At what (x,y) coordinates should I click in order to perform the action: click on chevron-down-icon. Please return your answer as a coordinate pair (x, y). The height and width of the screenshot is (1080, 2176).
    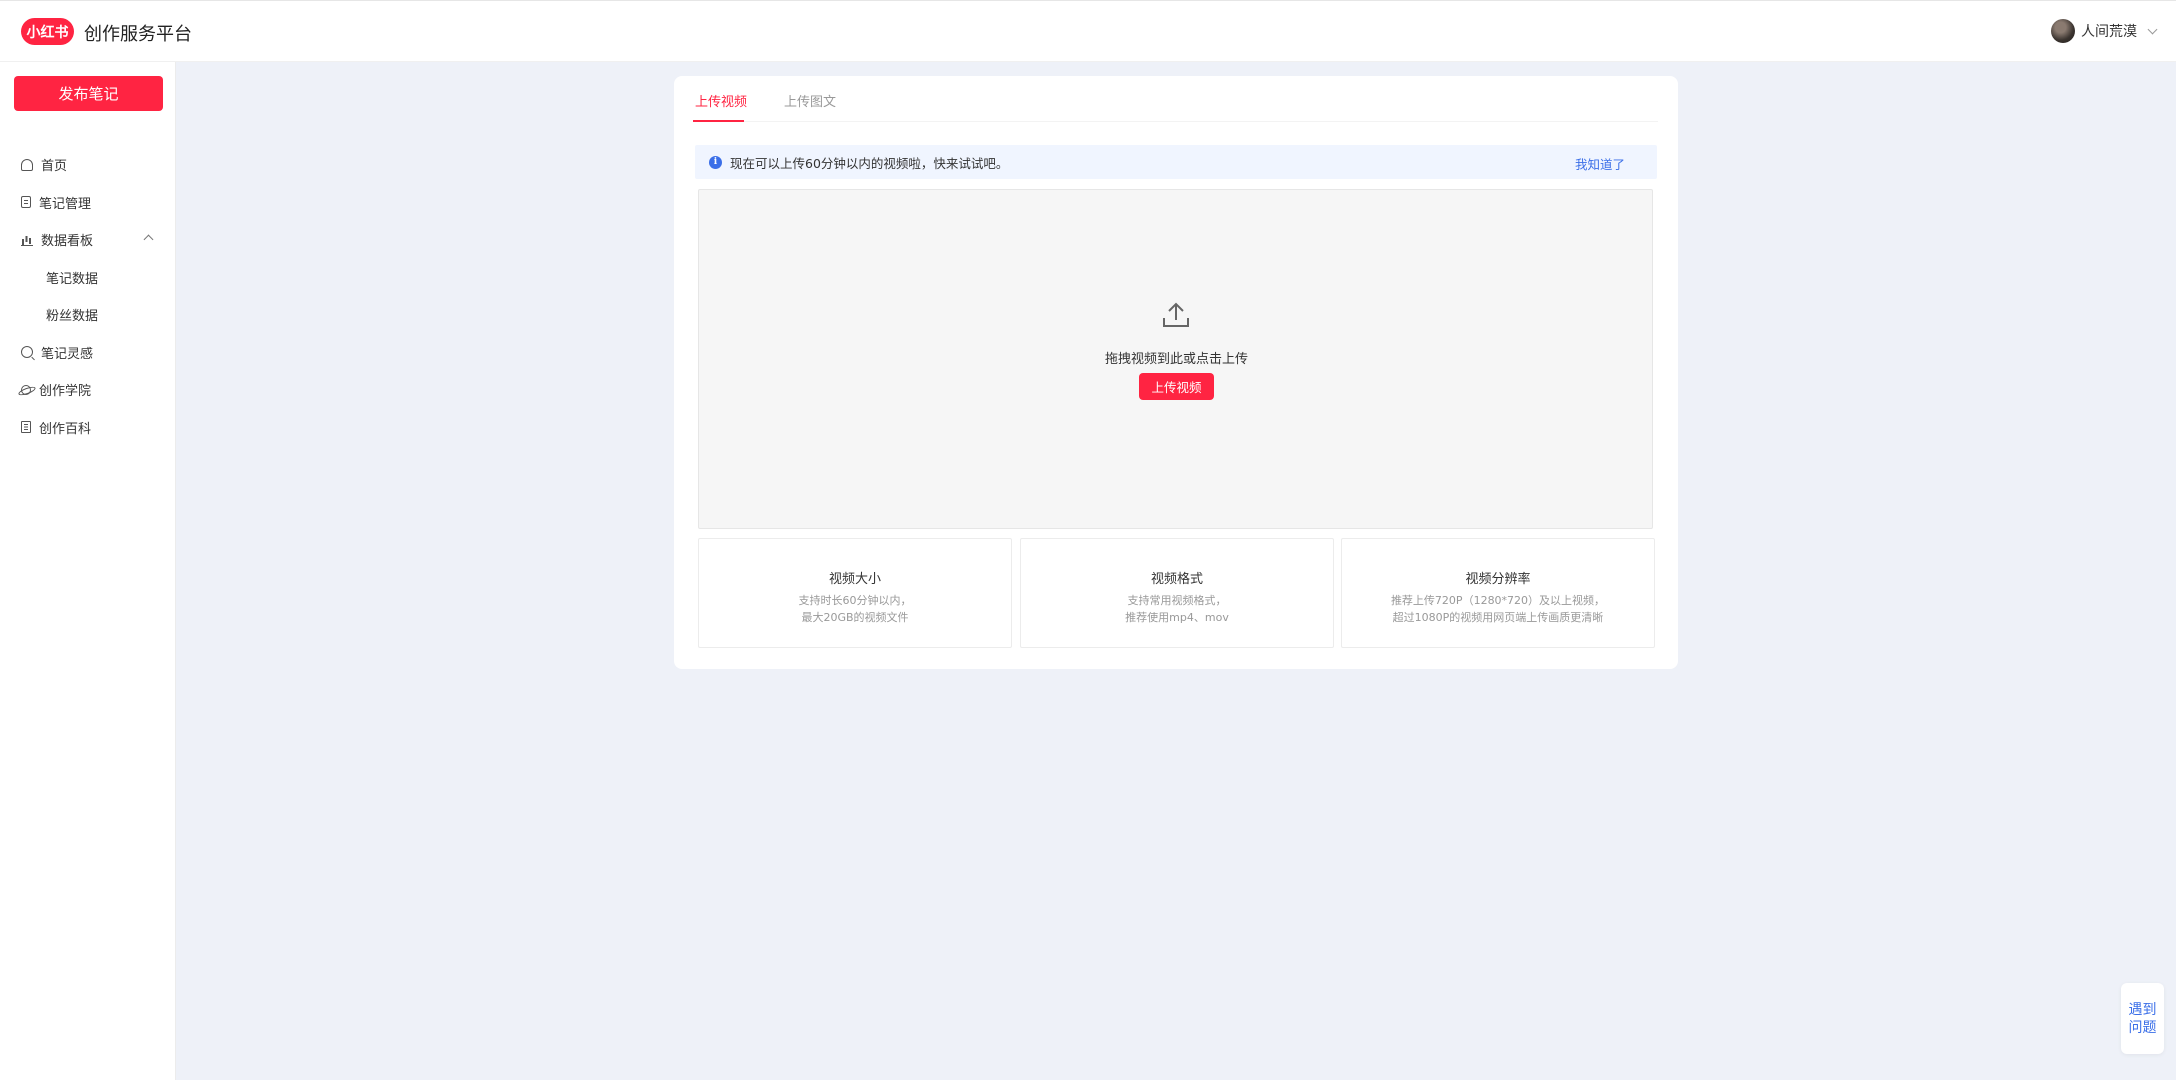
    Looking at the image, I should click on (2152, 29).